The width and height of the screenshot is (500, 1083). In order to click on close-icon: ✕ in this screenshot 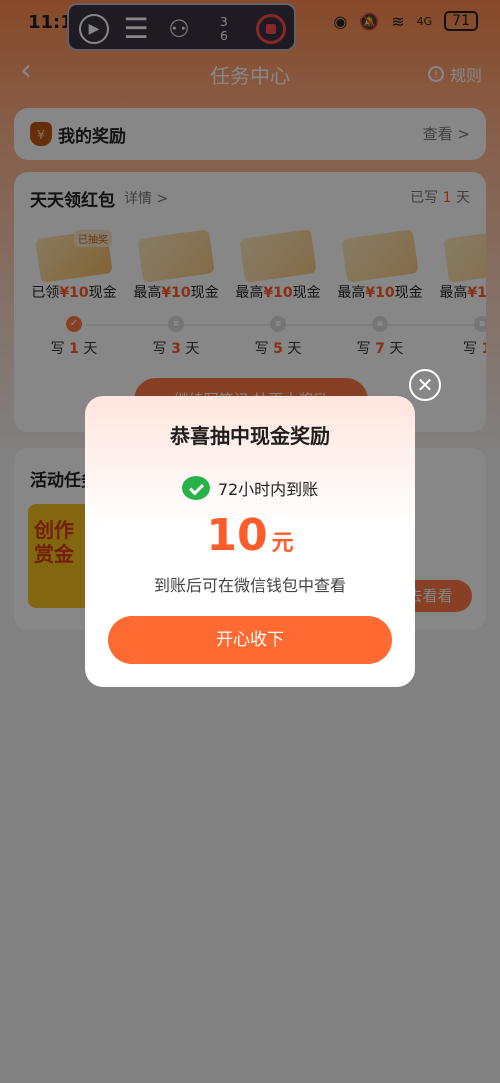, I will do `click(425, 385)`.